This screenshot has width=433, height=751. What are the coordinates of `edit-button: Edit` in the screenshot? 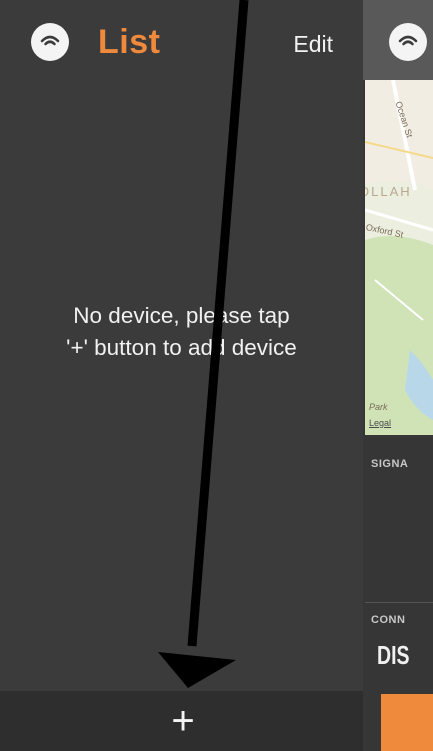 It's located at (313, 44).